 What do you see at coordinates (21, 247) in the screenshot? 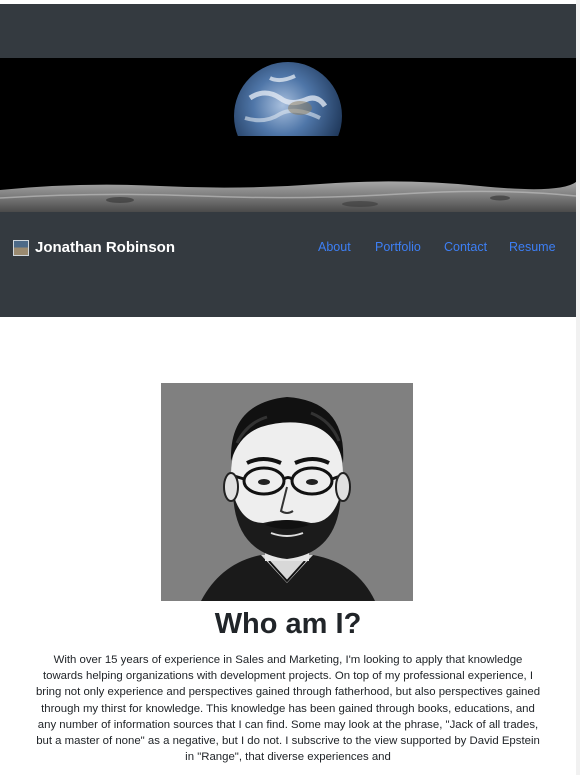
I see `profile-thumbnail-icon` at bounding box center [21, 247].